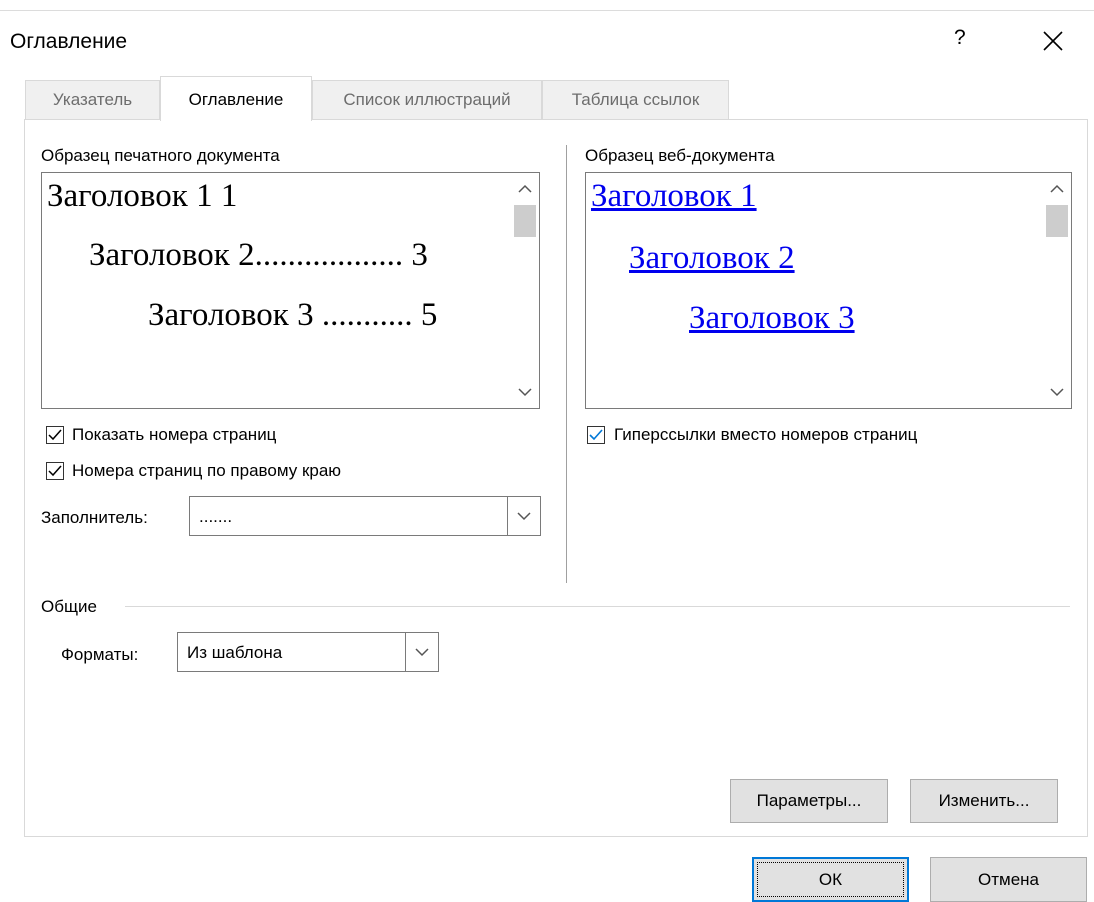  I want to click on print-heading-1: Заголовок 1 1, so click(142, 196).